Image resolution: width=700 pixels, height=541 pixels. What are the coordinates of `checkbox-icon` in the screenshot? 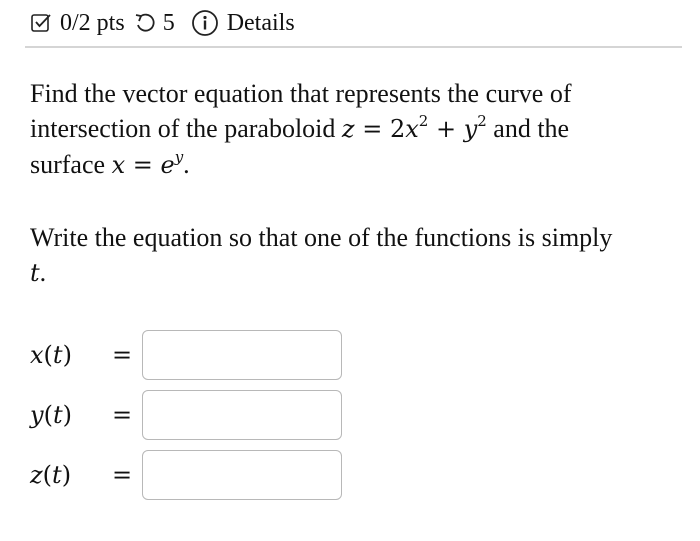 It's located at (41, 23).